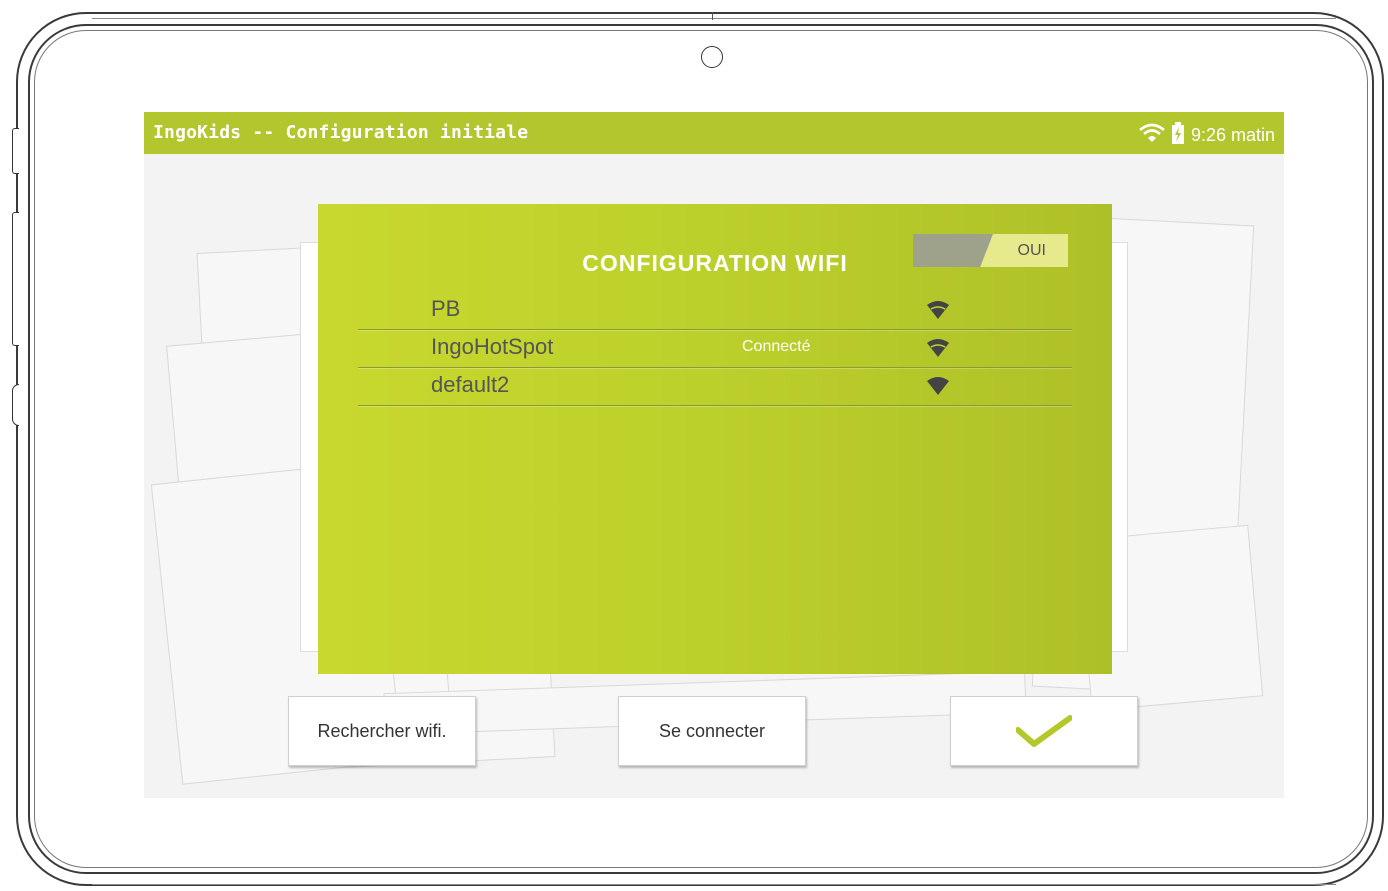 This screenshot has height=891, width=1388. What do you see at coordinates (714, 884) in the screenshot?
I see `frame-bottom-line` at bounding box center [714, 884].